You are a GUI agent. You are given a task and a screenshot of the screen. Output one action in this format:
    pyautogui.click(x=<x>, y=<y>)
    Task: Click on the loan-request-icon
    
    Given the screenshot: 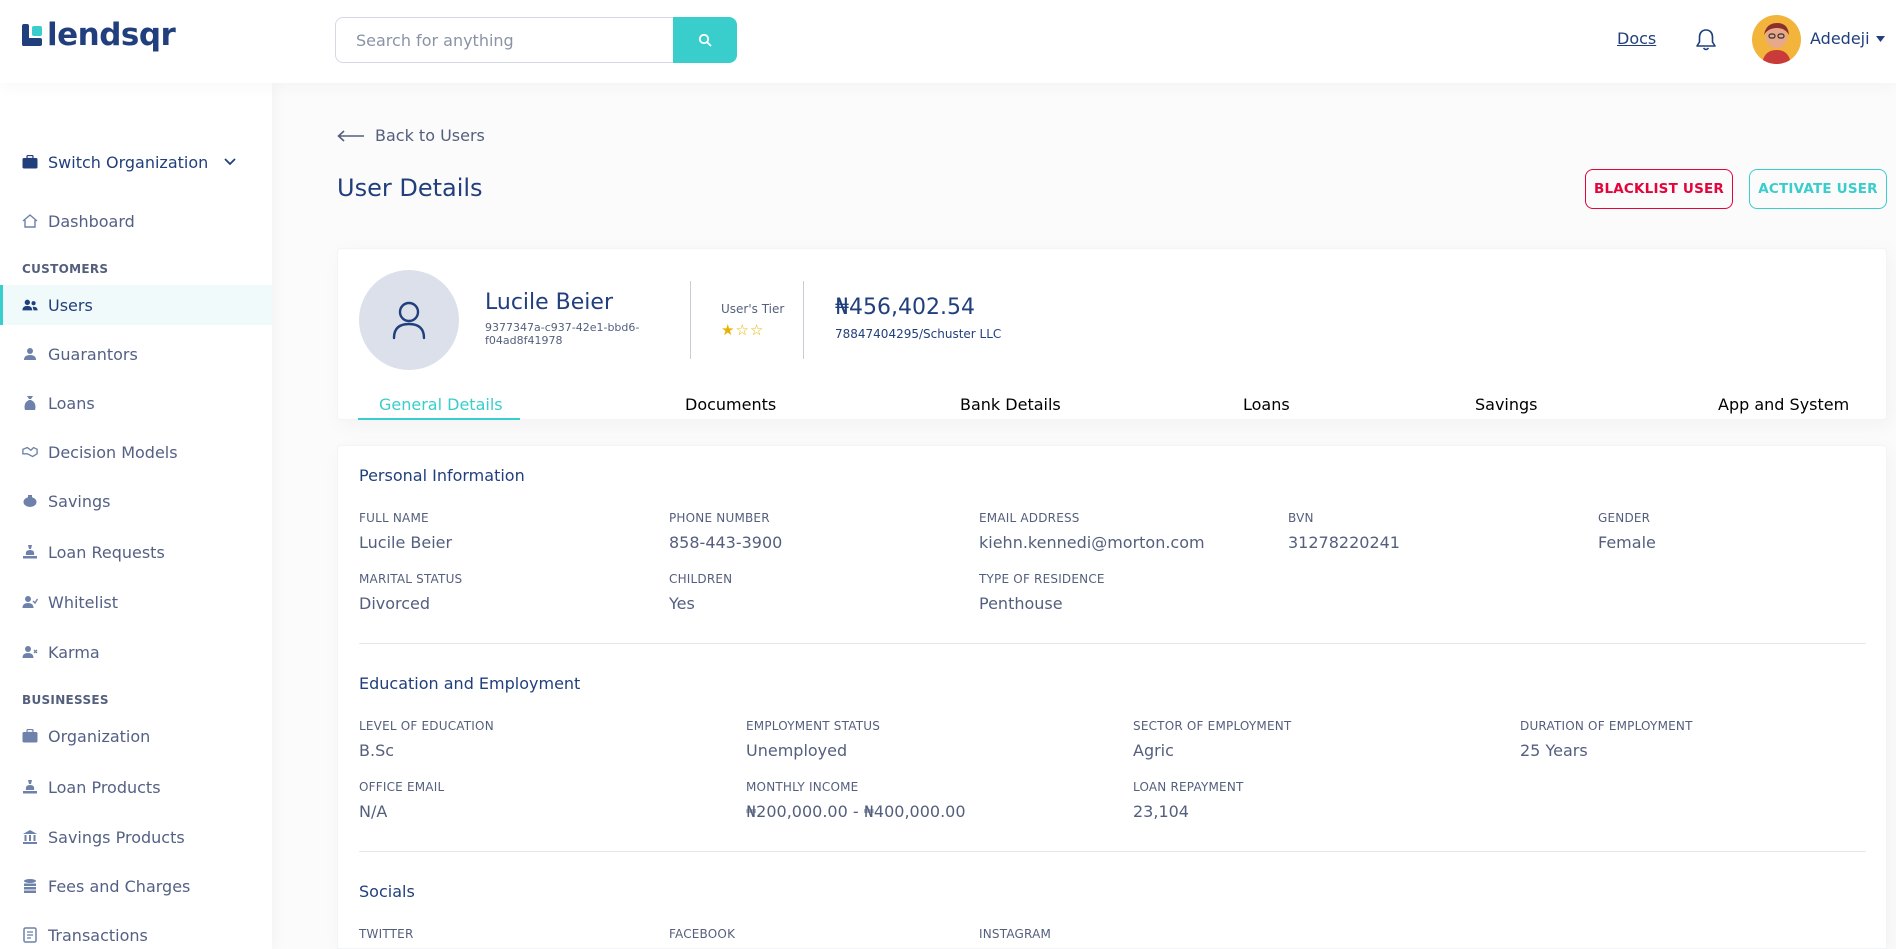 What is the action you would take?
    pyautogui.click(x=30, y=552)
    